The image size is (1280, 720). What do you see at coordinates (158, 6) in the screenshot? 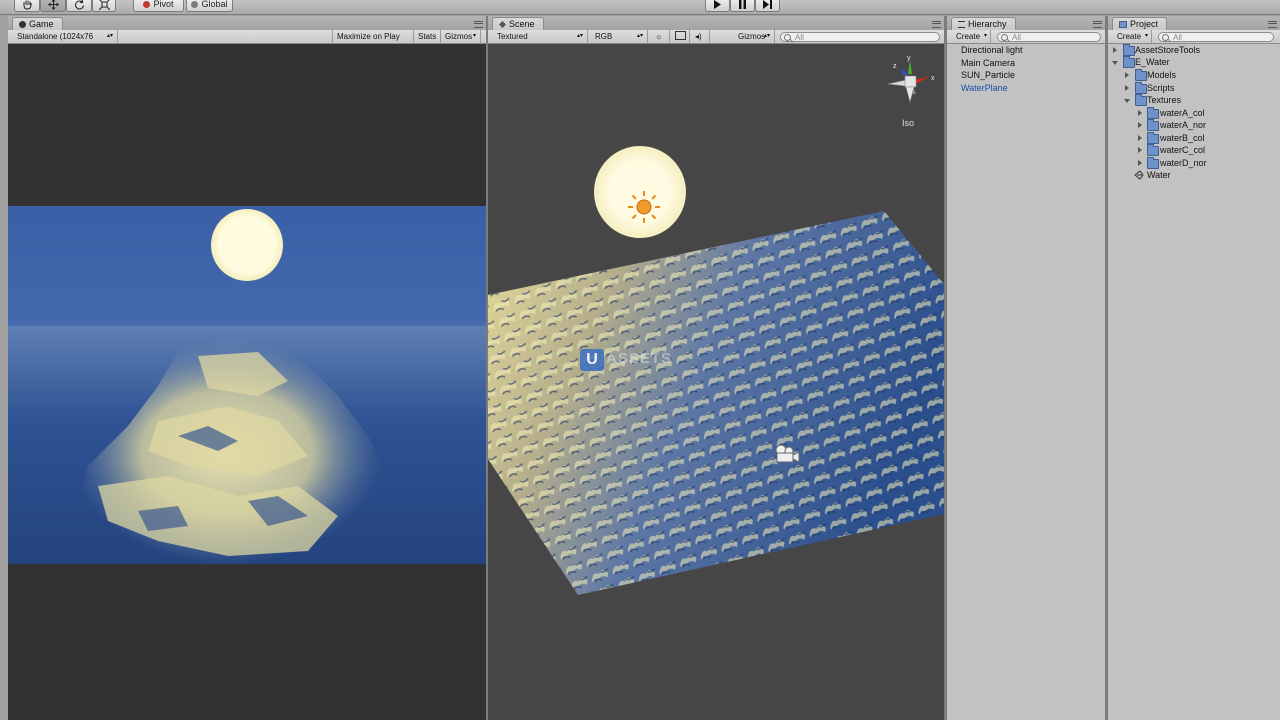
I see `pivot-toggle: Pivot` at bounding box center [158, 6].